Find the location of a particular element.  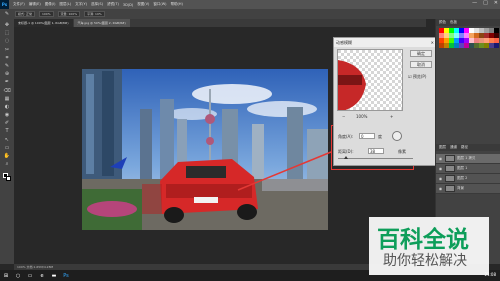

layer-row: ◉ 图层 1 拷贝 is located at coordinates (468, 159).